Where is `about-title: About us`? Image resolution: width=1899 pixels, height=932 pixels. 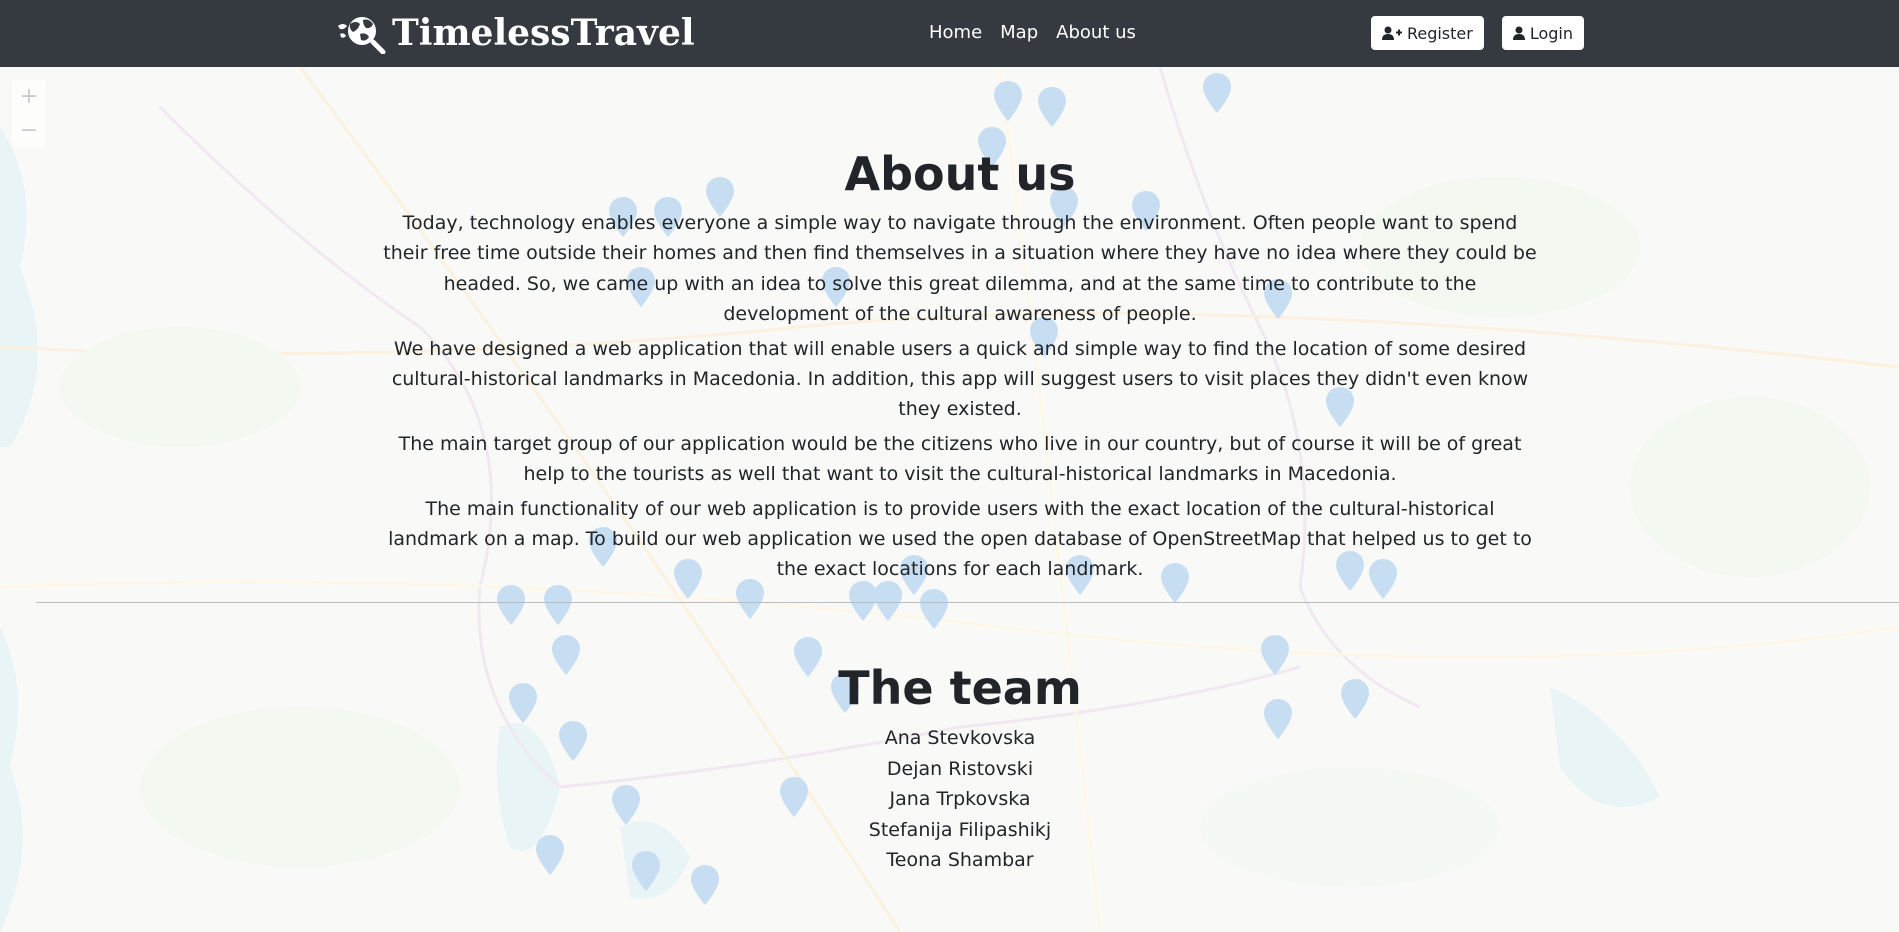 about-title: About us is located at coordinates (960, 174).